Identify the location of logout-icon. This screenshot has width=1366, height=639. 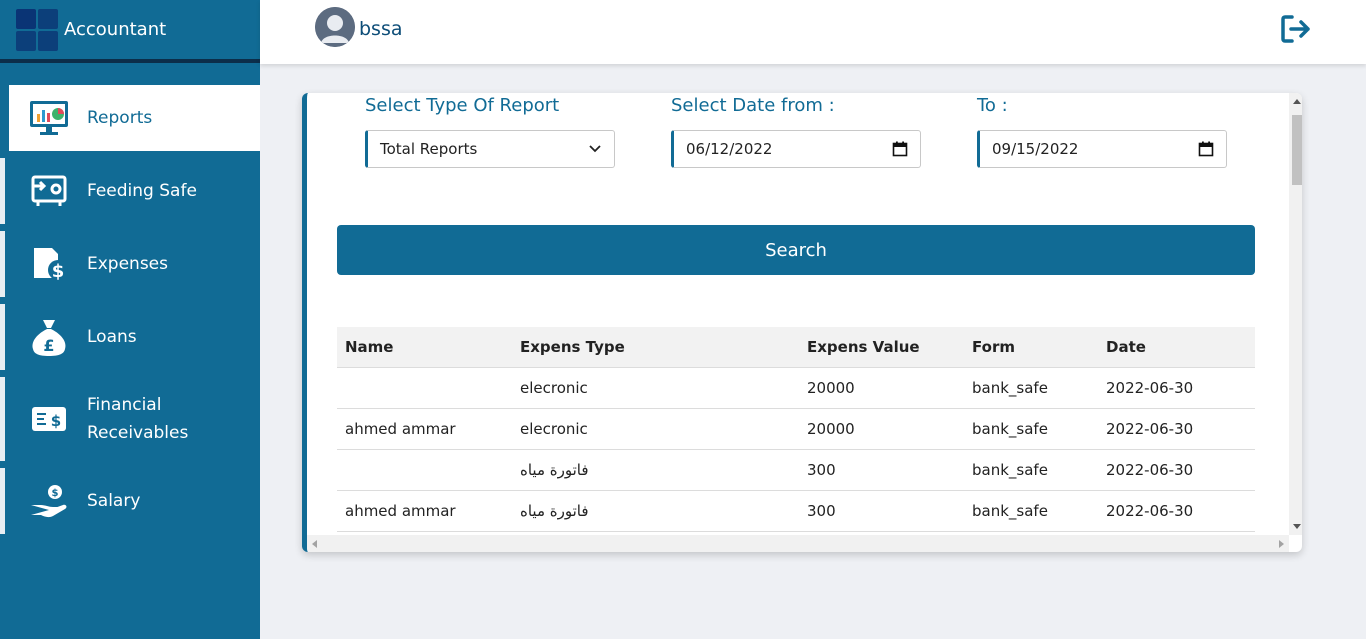
(1297, 30).